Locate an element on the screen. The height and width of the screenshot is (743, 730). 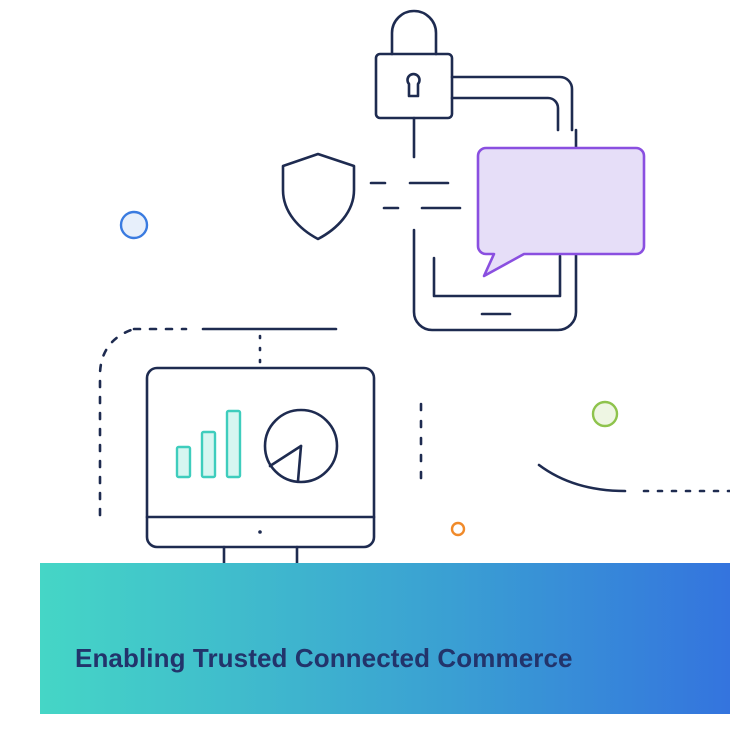
right-arc-path is located at coordinates (633, 478).